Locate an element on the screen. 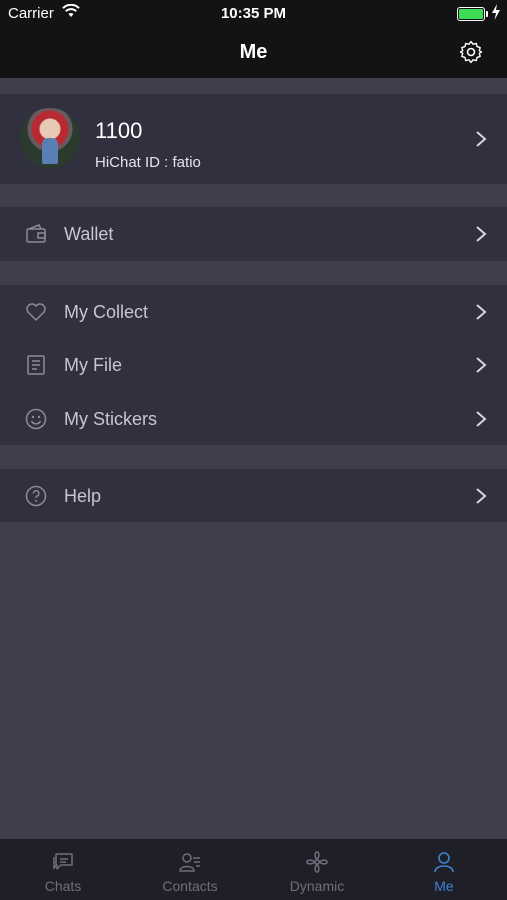 Image resolution: width=507 pixels, height=900 pixels. menu-item-help: Help is located at coordinates (253, 496).